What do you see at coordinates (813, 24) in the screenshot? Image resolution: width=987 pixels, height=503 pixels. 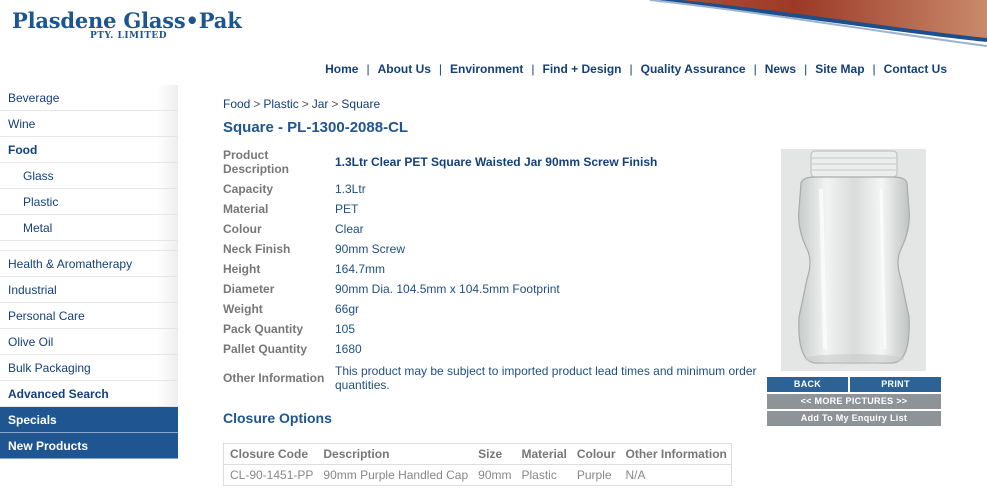 I see `header-banner` at bounding box center [813, 24].